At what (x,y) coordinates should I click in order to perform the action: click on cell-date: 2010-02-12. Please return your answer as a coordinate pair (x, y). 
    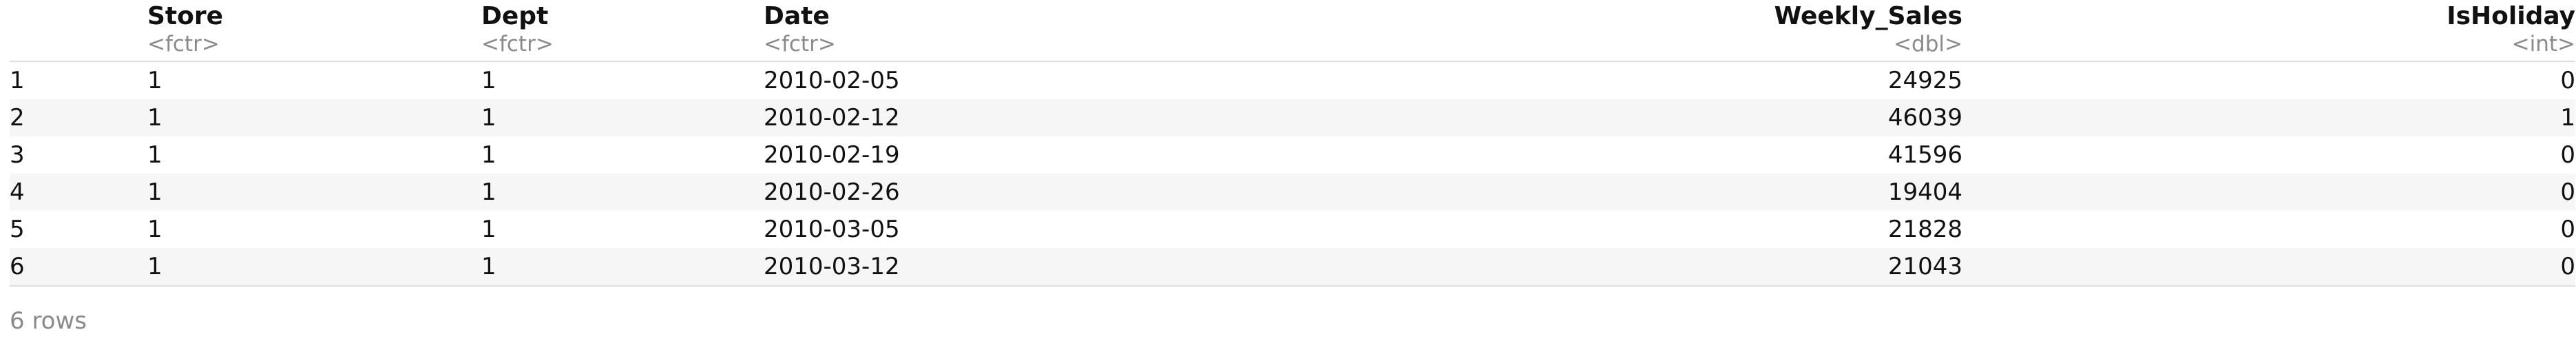
    Looking at the image, I should click on (1073, 117).